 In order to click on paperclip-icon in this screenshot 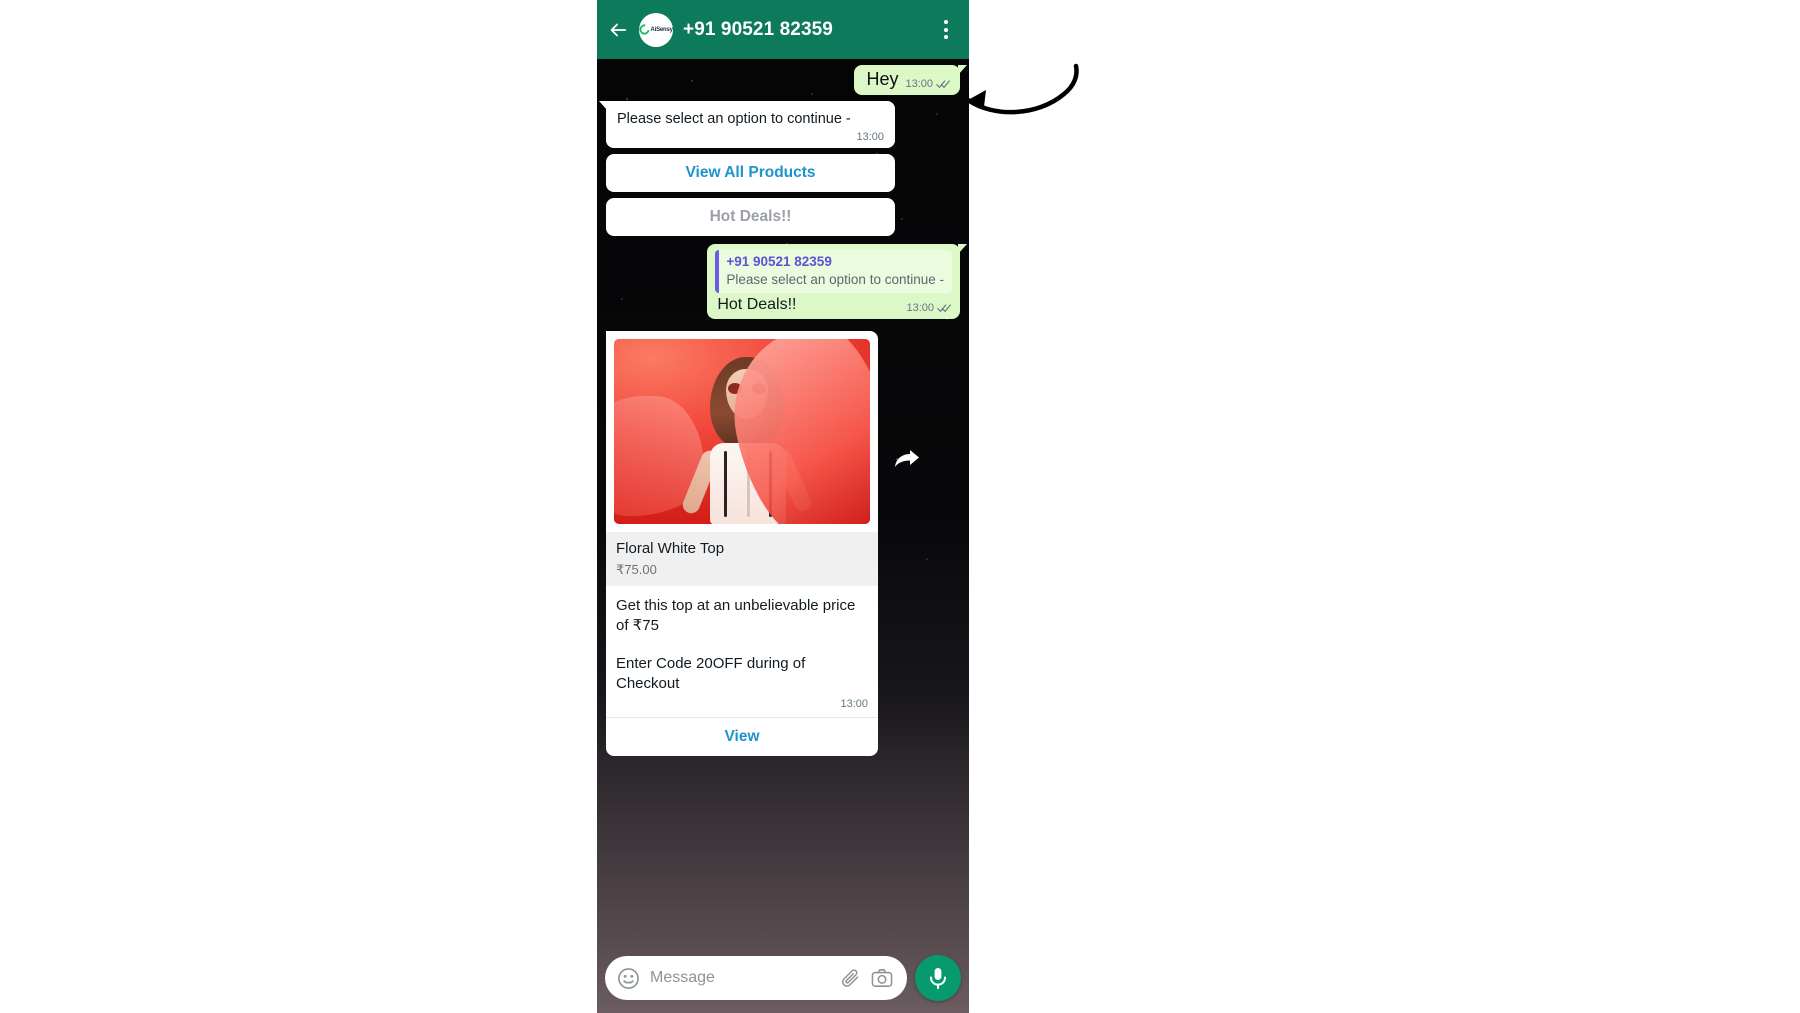, I will do `click(850, 978)`.